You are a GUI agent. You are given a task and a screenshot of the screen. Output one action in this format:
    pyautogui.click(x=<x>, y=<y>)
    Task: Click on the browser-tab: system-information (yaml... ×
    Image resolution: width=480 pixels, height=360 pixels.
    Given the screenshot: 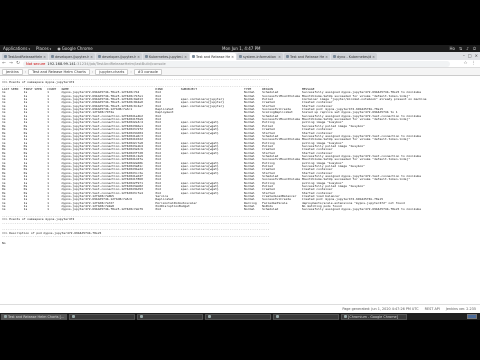 What is the action you would take?
    pyautogui.click(x=260, y=56)
    